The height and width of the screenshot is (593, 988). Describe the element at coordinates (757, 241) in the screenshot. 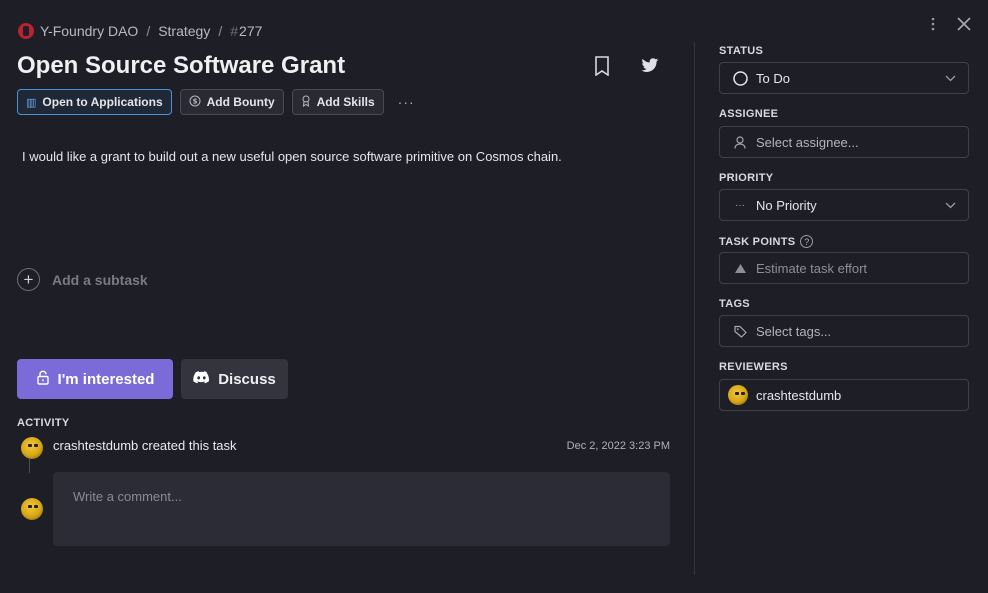

I see `task-points-label-text: TASK POINTS` at that location.